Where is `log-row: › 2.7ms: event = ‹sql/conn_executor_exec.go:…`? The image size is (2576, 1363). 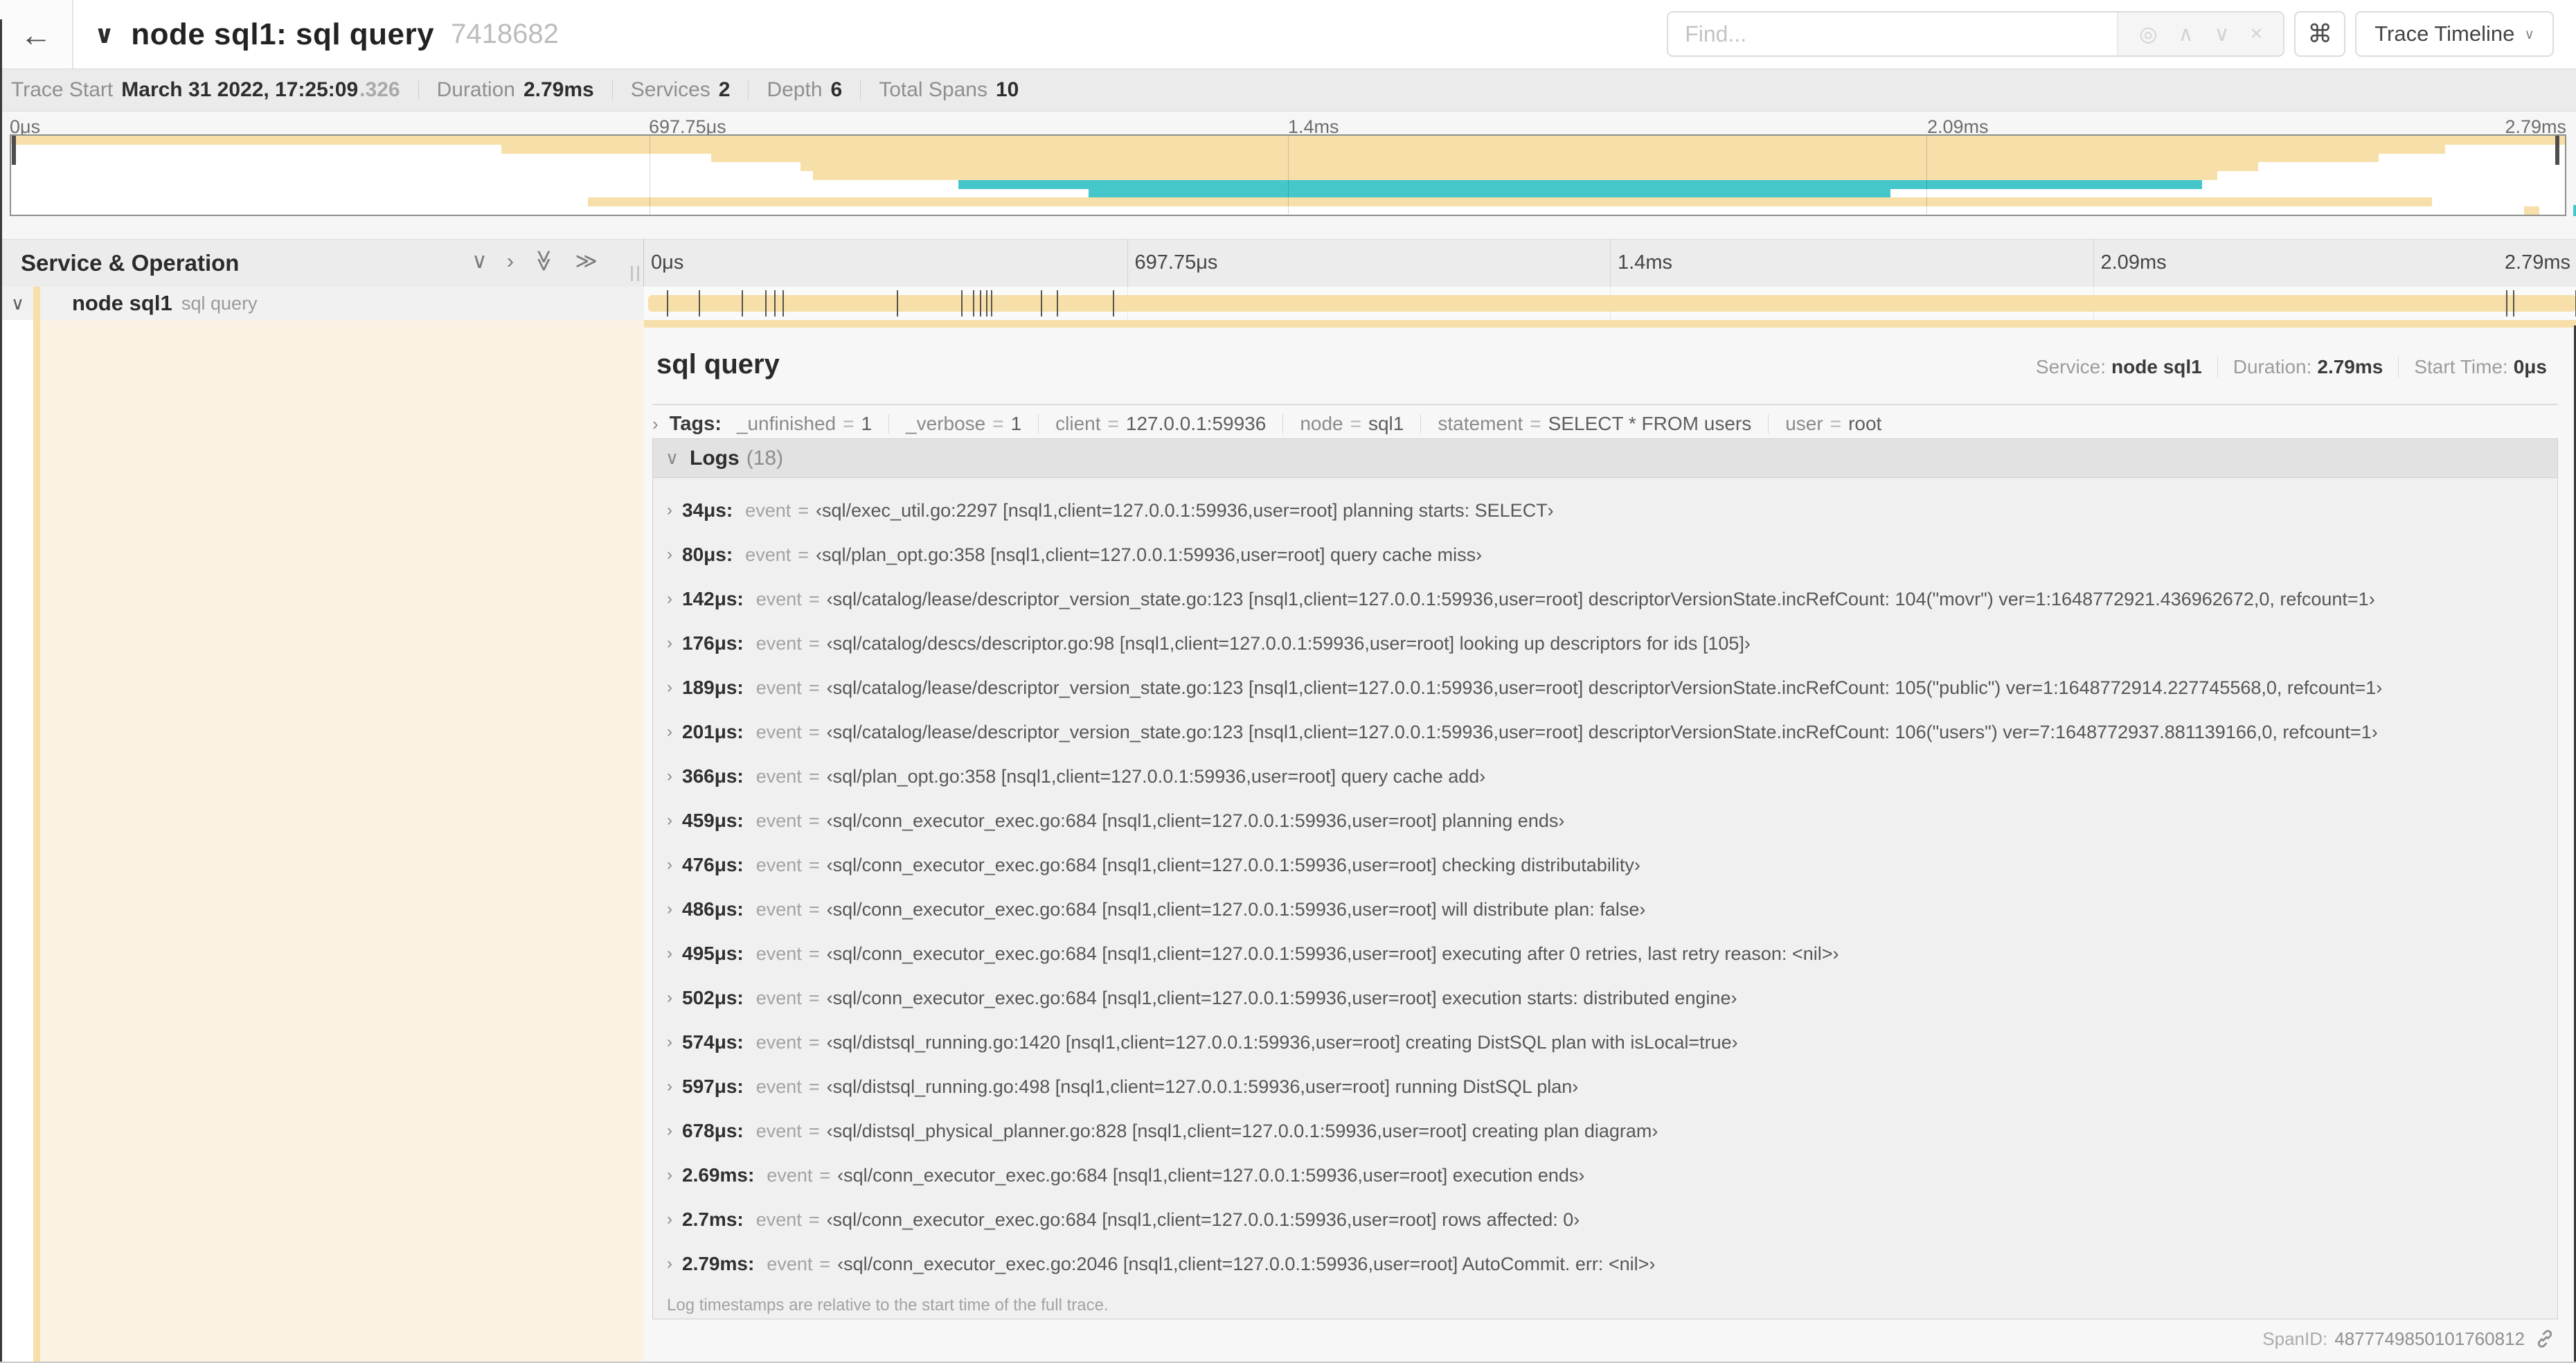 log-row: › 2.7ms: event = ‹sql/conn_executor_exec.go:… is located at coordinates (1605, 1219).